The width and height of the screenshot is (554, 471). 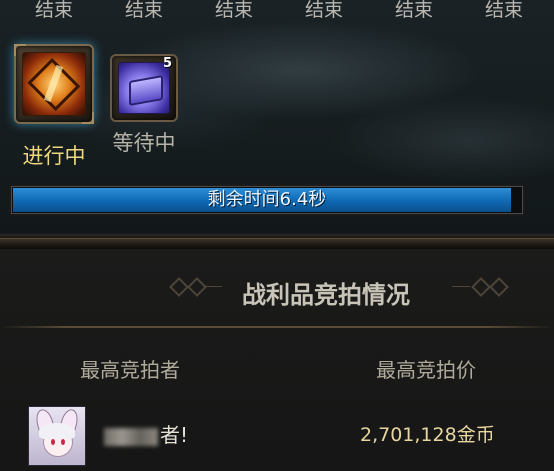 What do you see at coordinates (277, 327) in the screenshot?
I see `title-underline` at bounding box center [277, 327].